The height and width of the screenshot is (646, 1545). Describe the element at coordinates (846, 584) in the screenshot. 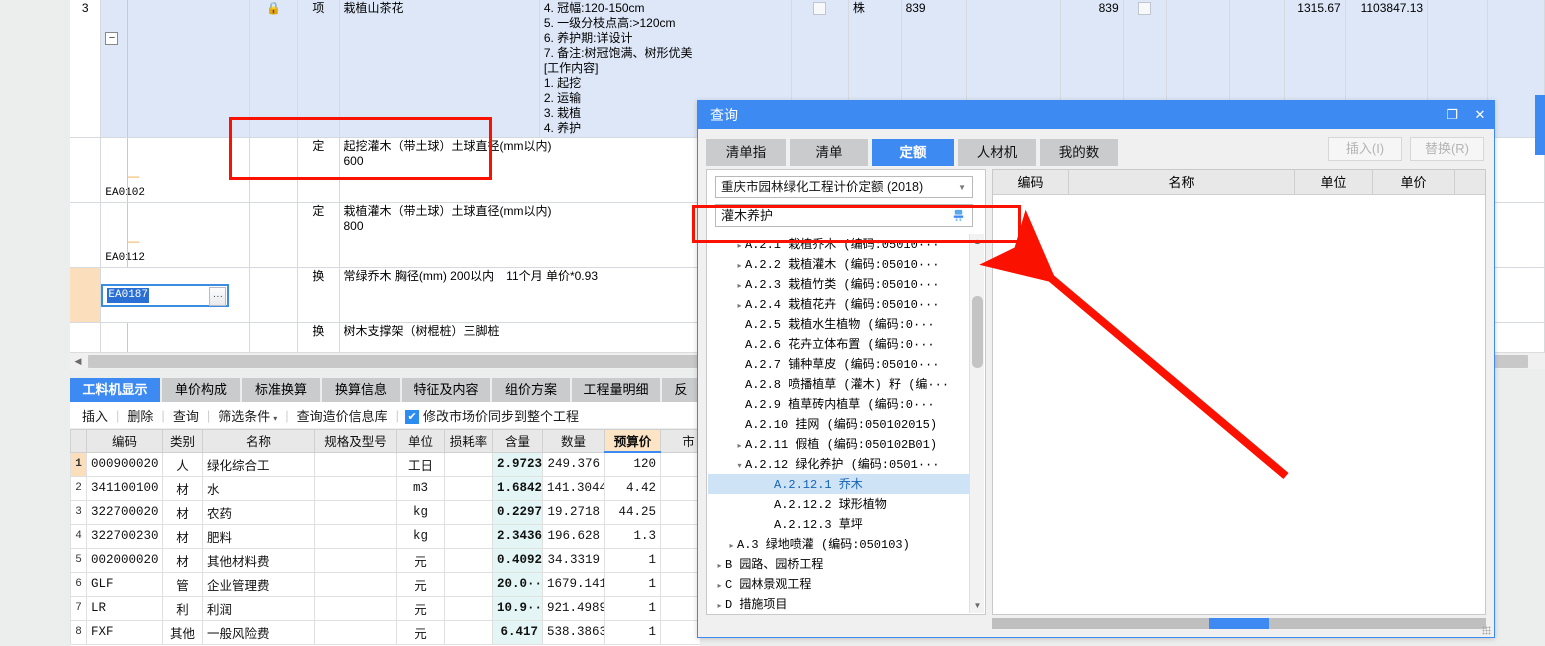

I see `tree-node: ▸ C 园林景观工程` at that location.